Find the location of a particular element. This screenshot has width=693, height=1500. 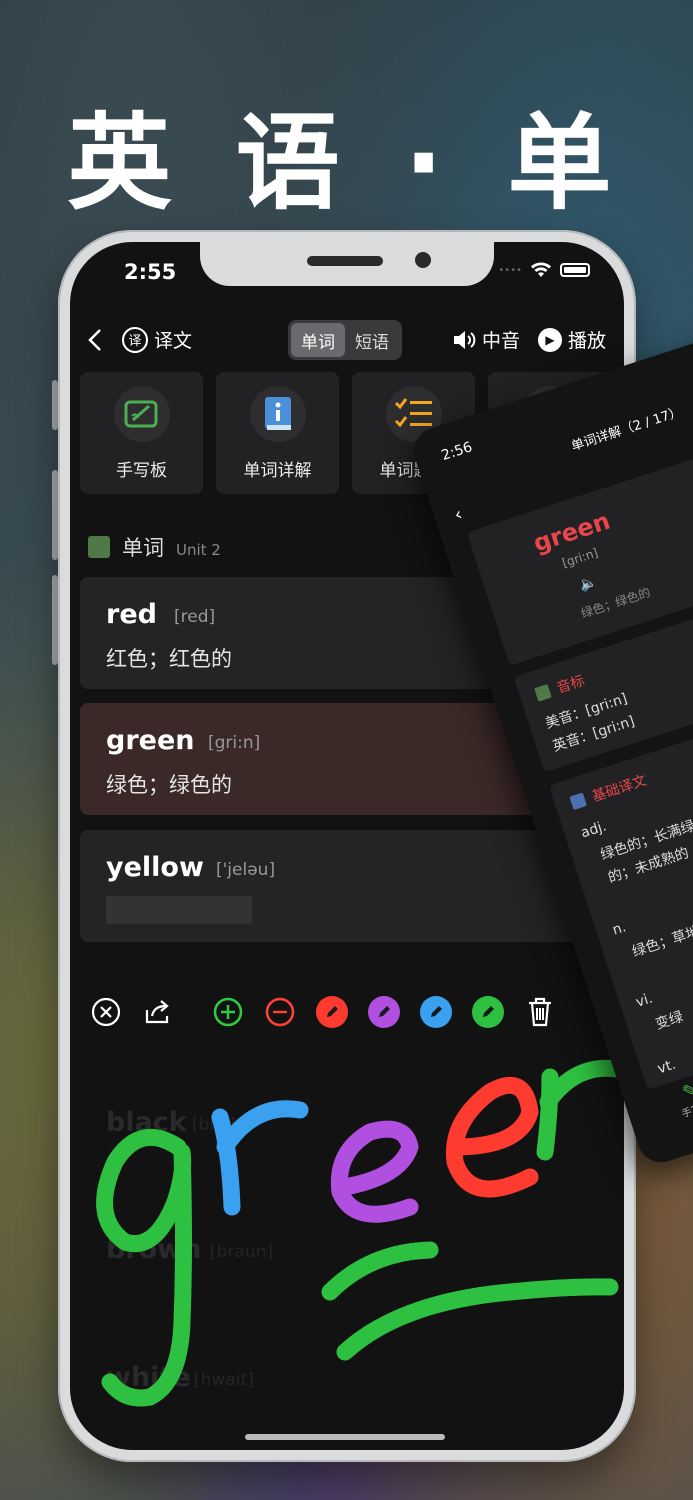

pos-label: adj. is located at coordinates (593, 830).